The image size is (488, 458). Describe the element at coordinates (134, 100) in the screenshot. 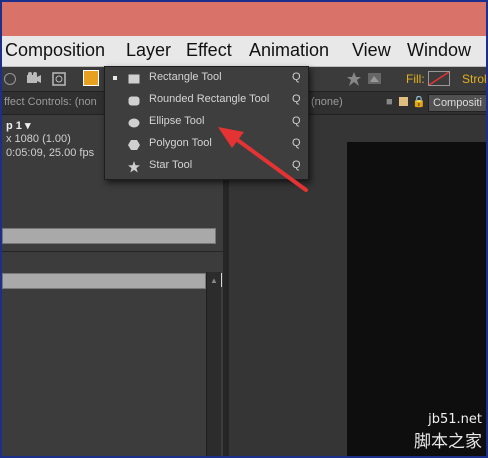

I see `rounded-rectangle-icon` at that location.